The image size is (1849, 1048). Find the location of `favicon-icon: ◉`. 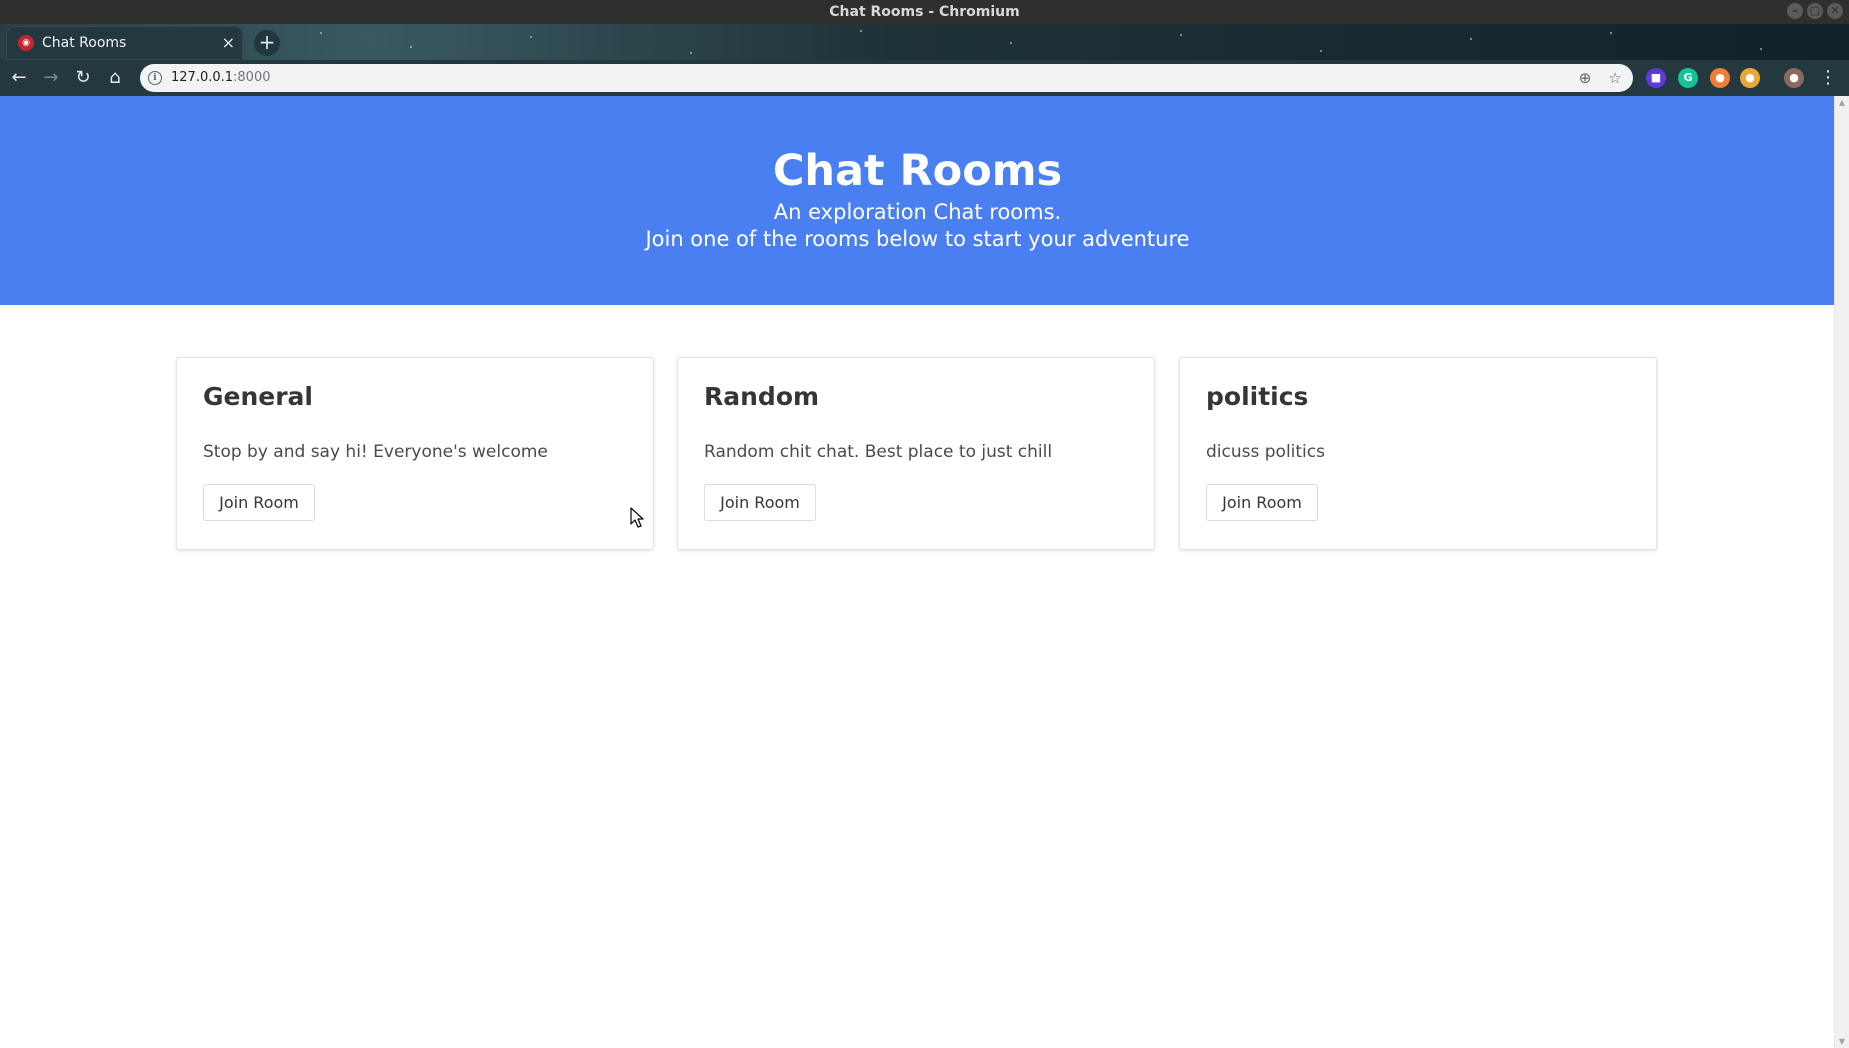

favicon-icon: ◉ is located at coordinates (26, 43).